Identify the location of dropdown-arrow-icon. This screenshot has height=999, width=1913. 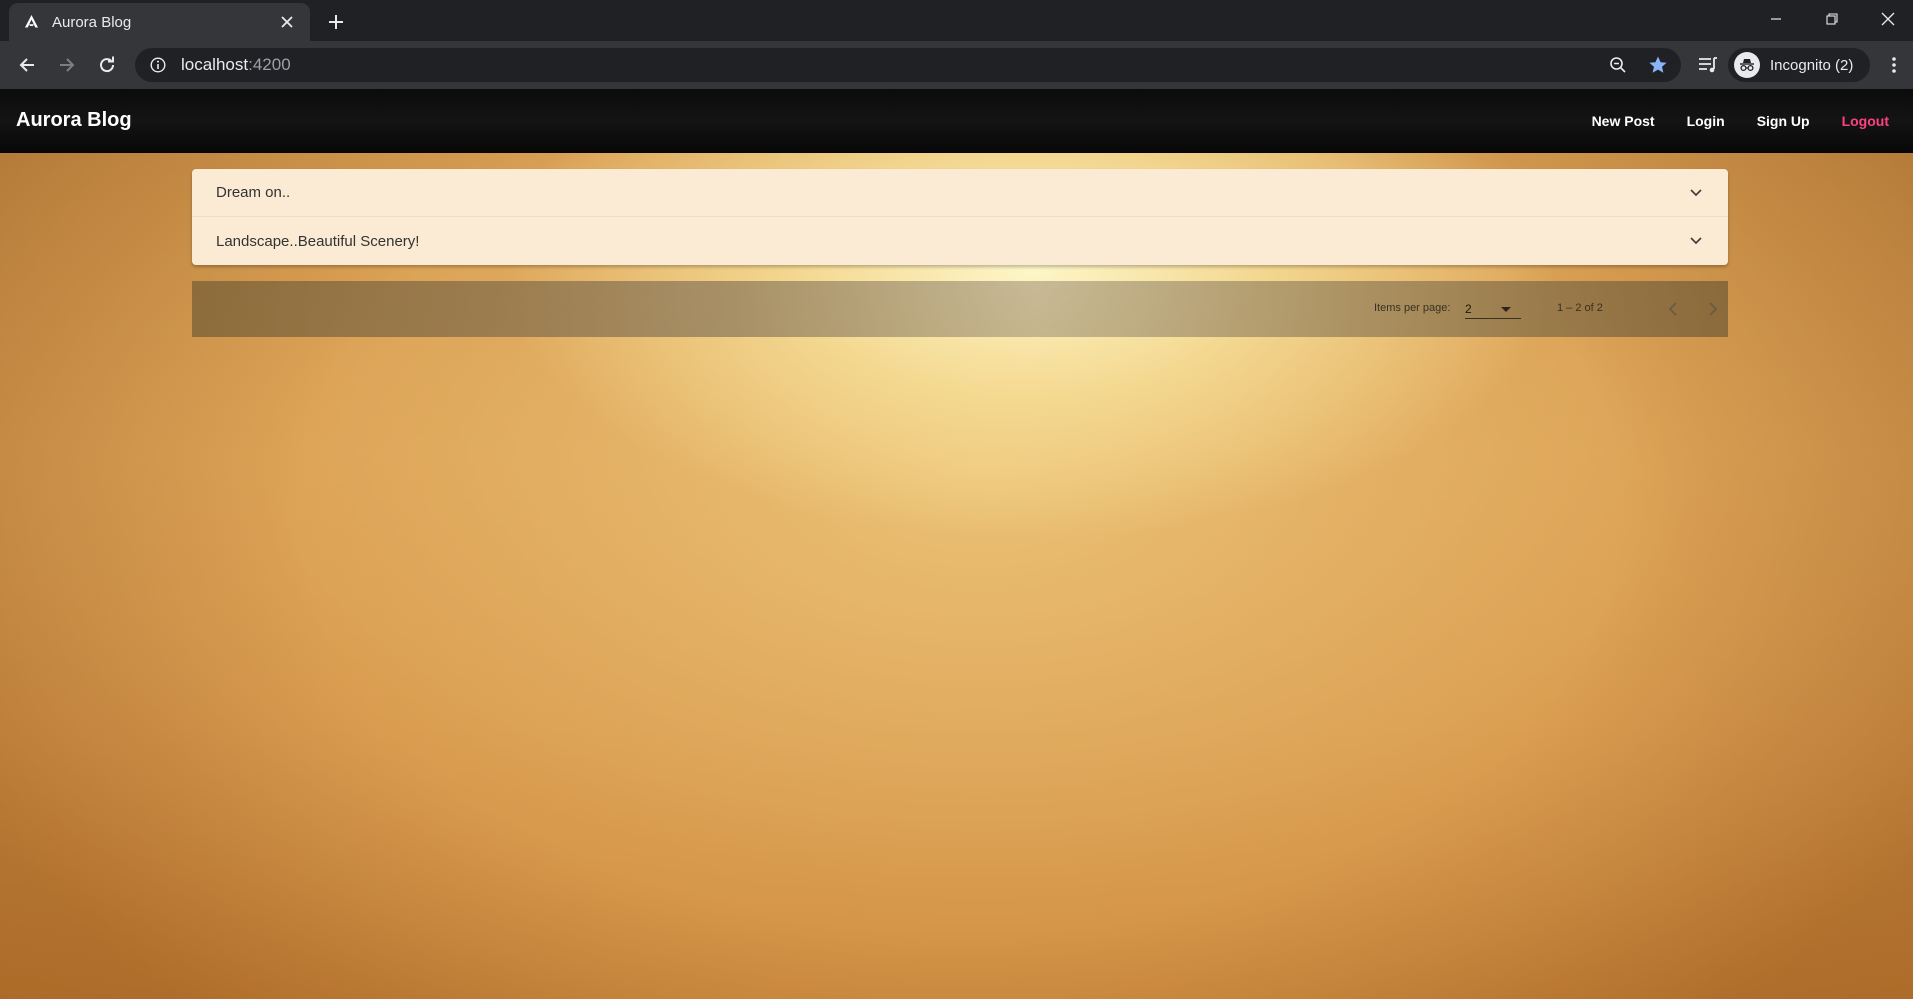
(1506, 309).